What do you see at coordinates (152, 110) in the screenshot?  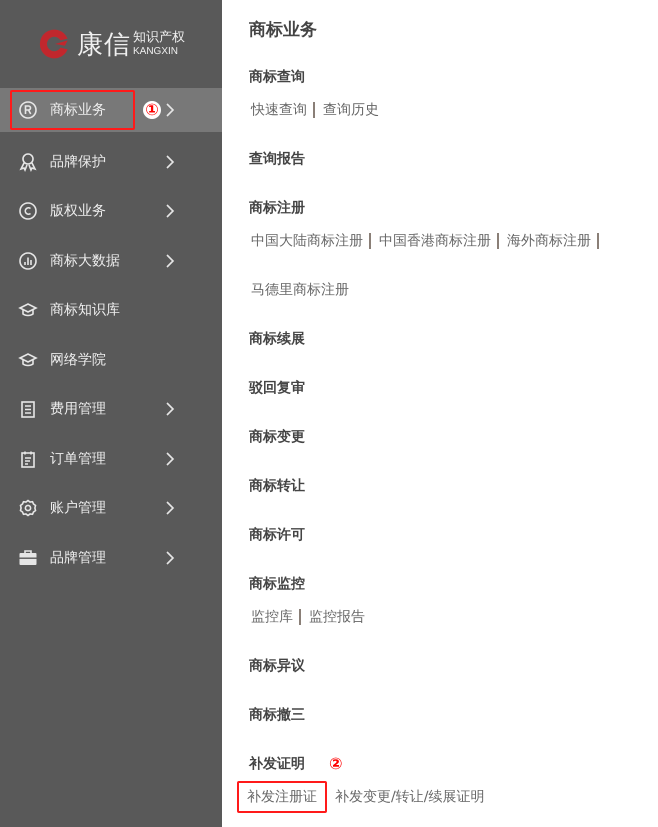 I see `annotation-number: ①` at bounding box center [152, 110].